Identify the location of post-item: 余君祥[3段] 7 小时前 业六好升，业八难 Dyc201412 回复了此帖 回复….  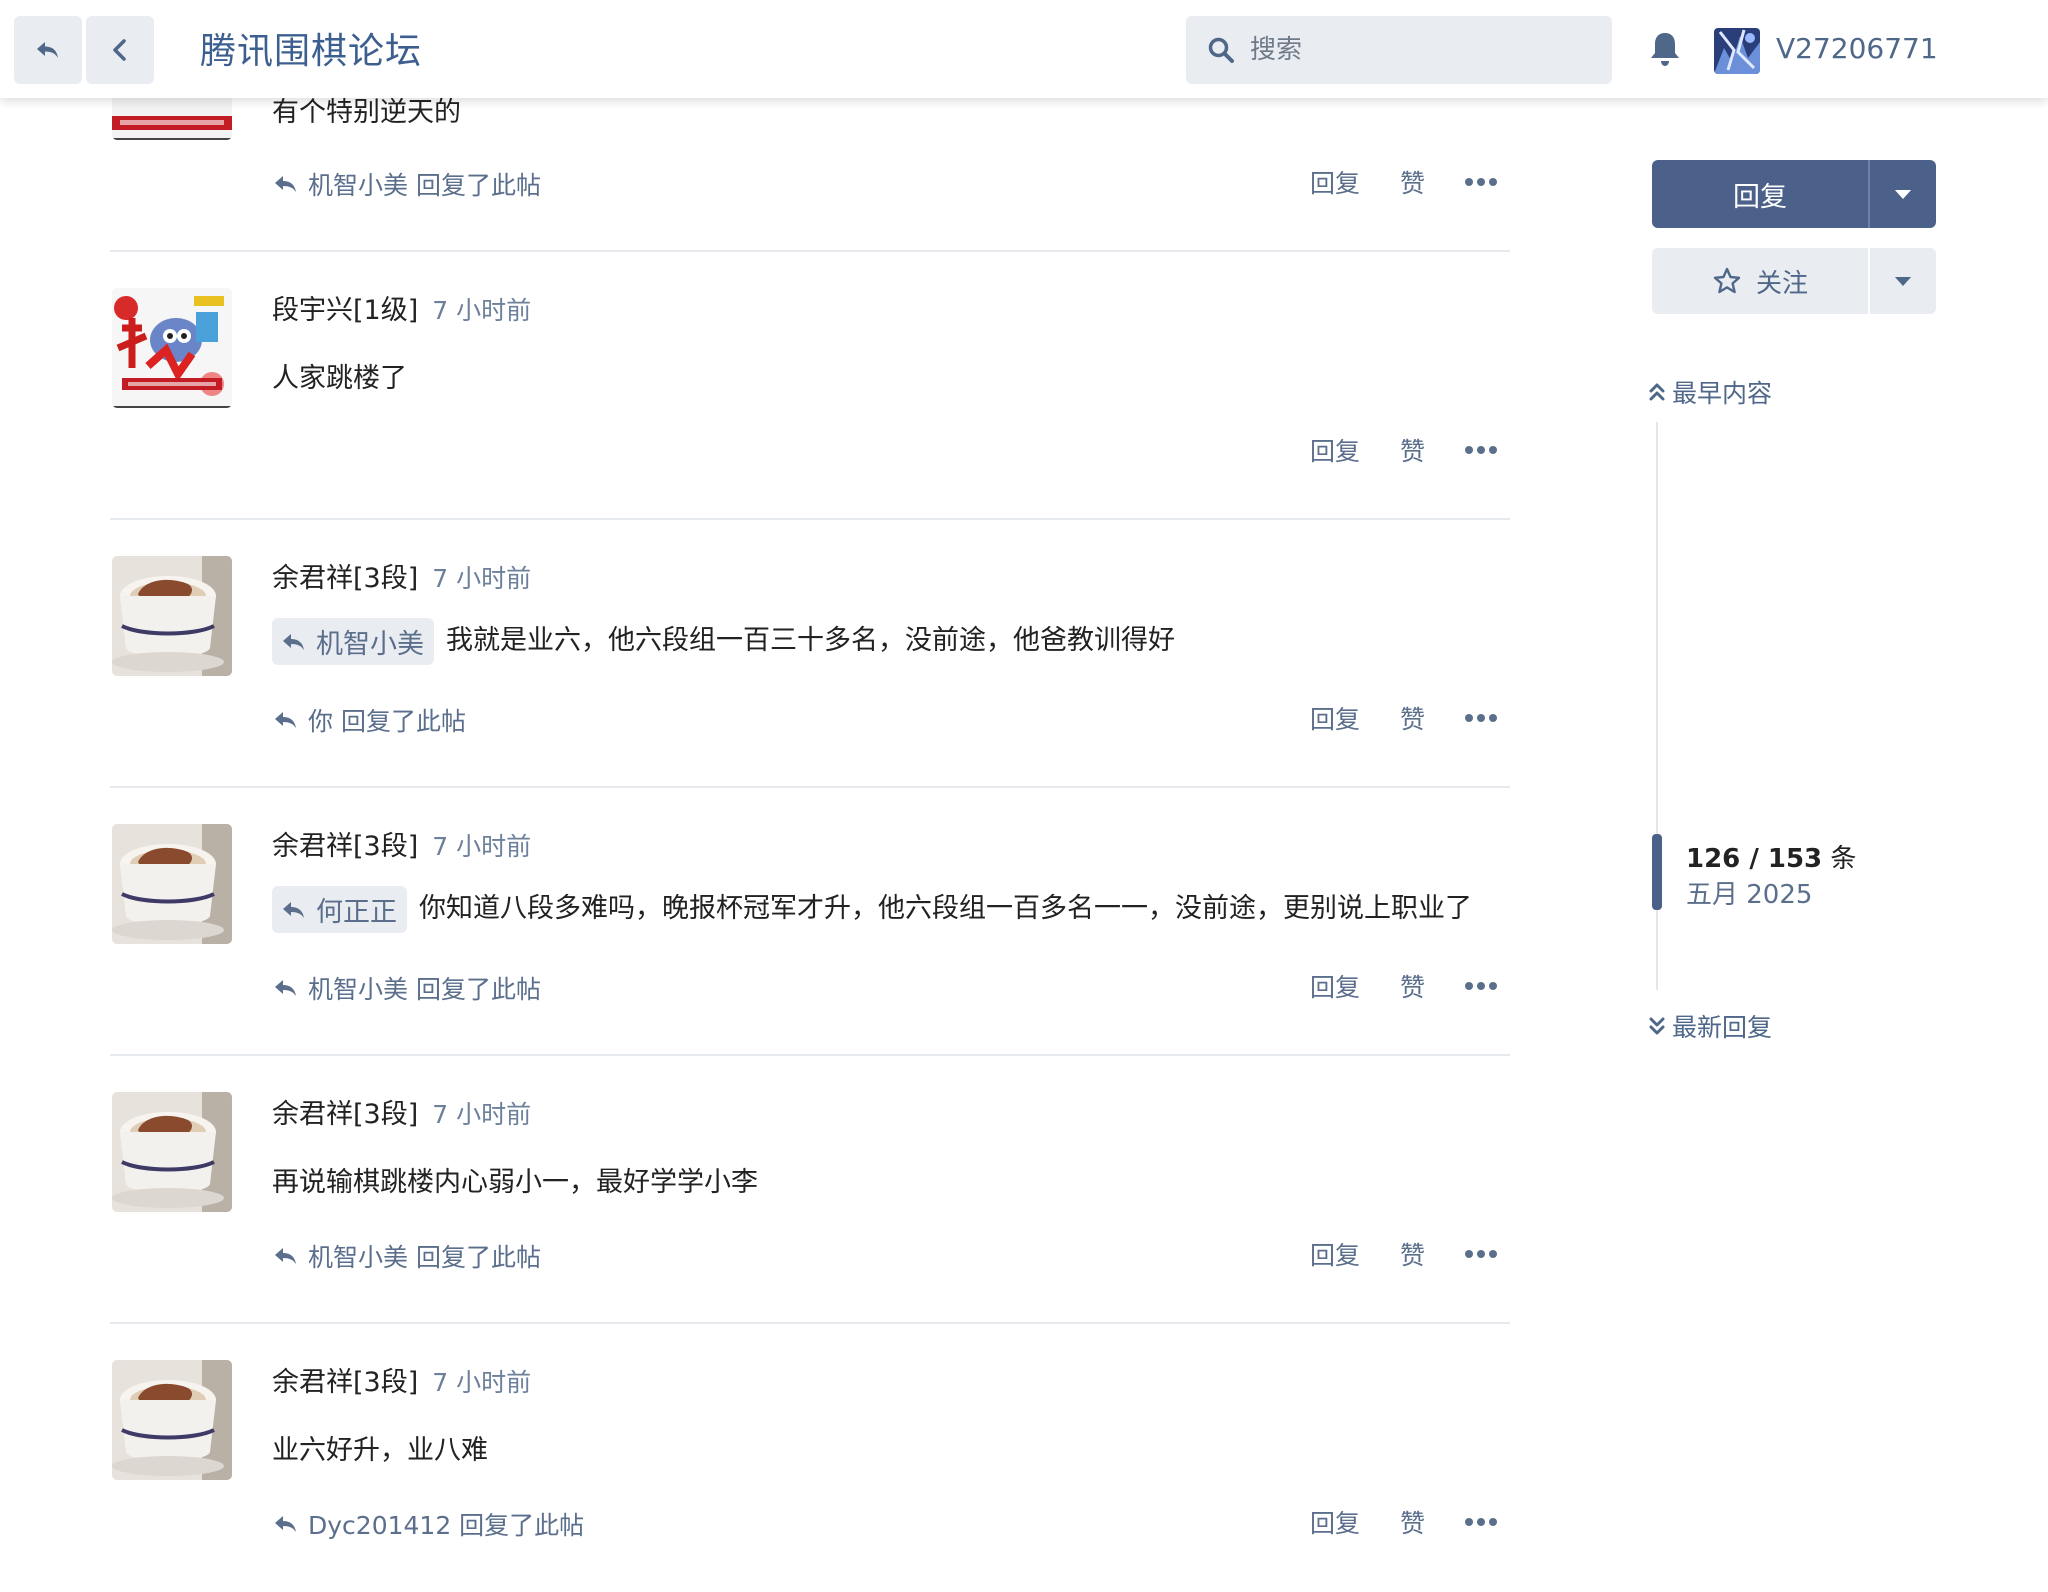
(810, 1458).